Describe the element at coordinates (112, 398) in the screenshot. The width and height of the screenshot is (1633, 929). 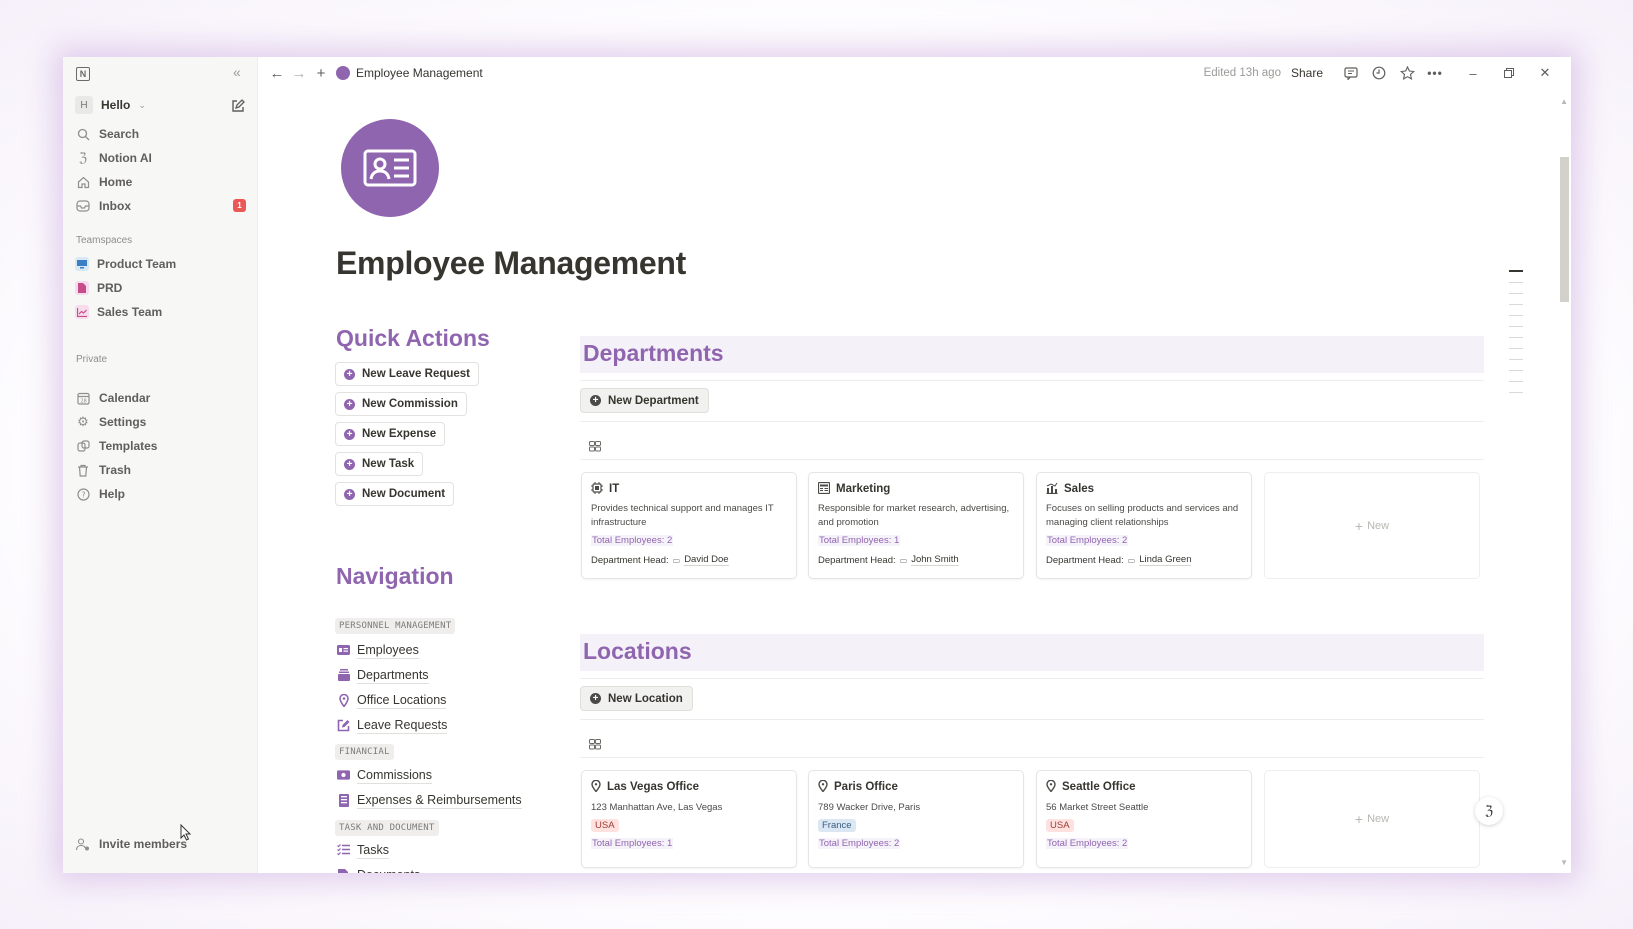
I see `sidebar-item-calendar: 28 Calendar` at that location.